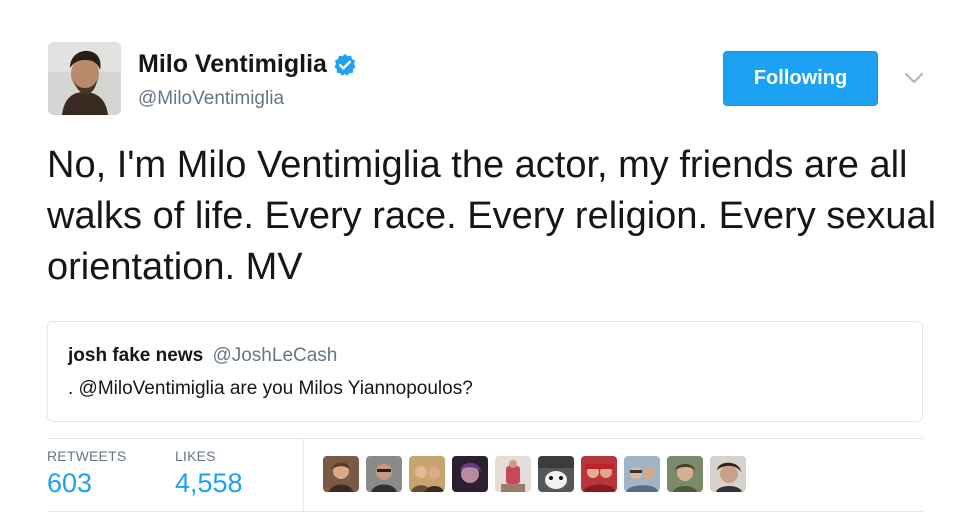  Describe the element at coordinates (914, 78) in the screenshot. I see `chevron-down-icon` at that location.